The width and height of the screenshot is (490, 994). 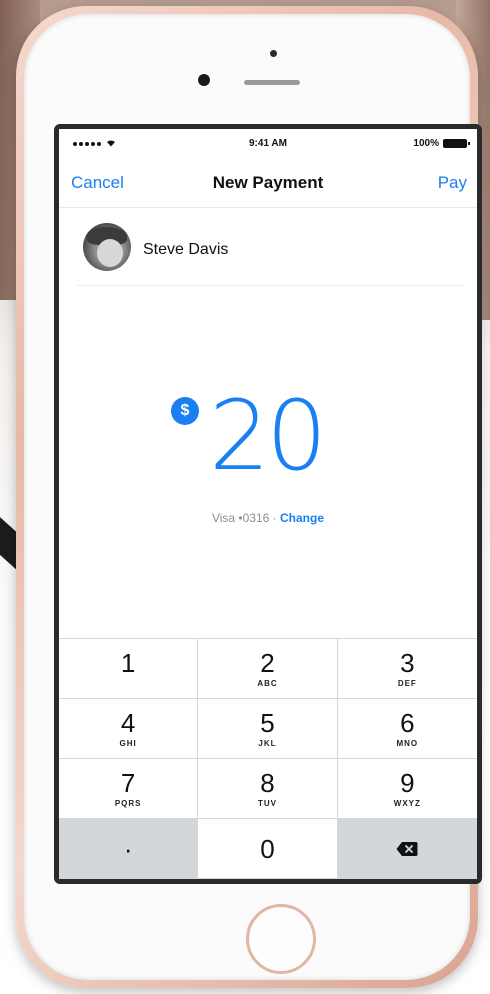 I want to click on change-payment-link: Change, so click(x=302, y=518).